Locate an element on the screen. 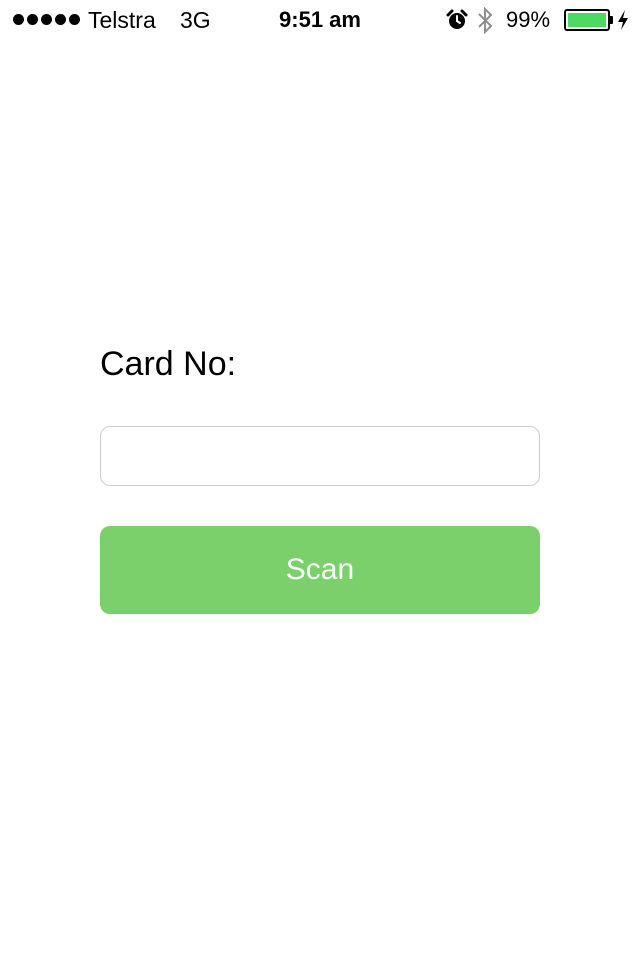 This screenshot has width=640, height=960. card-number-input is located at coordinates (320, 456).